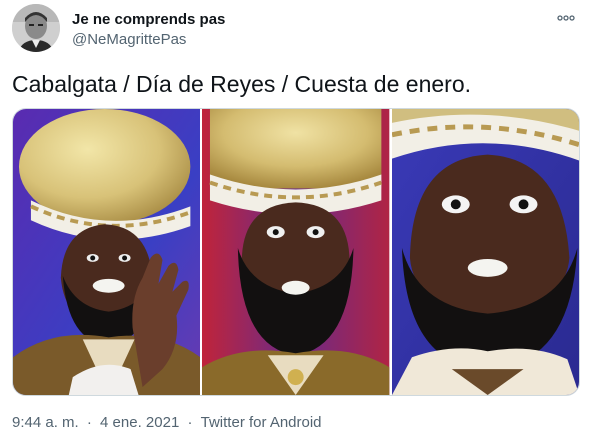 Image resolution: width=593 pixels, height=443 pixels. What do you see at coordinates (129, 39) in the screenshot?
I see `author-handle: @NeMagrittePas` at bounding box center [129, 39].